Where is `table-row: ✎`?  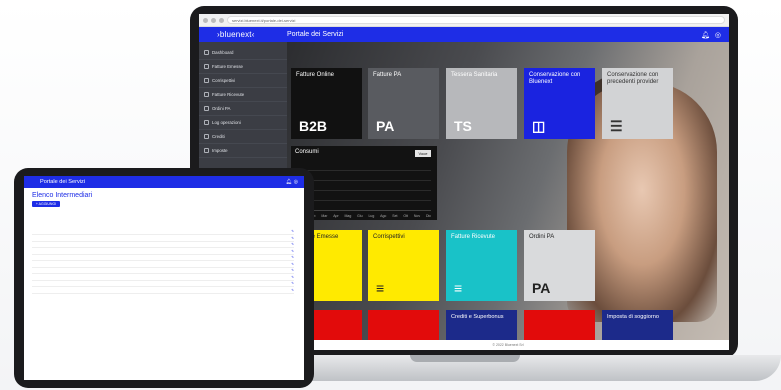 table-row: ✎ is located at coordinates (163, 290).